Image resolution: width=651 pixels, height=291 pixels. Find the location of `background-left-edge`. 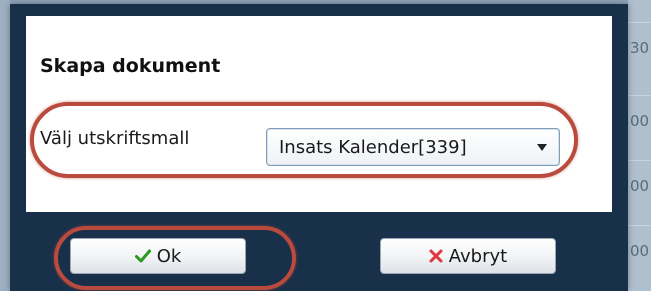

background-left-edge is located at coordinates (5, 145).